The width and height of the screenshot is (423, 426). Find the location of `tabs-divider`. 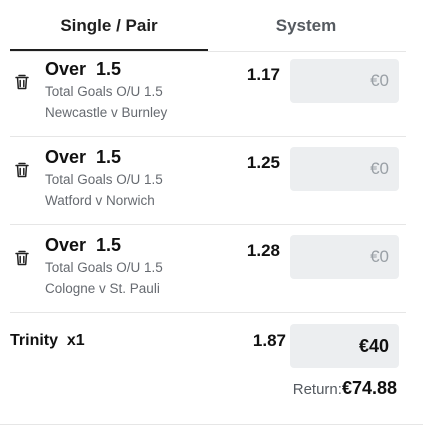

tabs-divider is located at coordinates (208, 51).